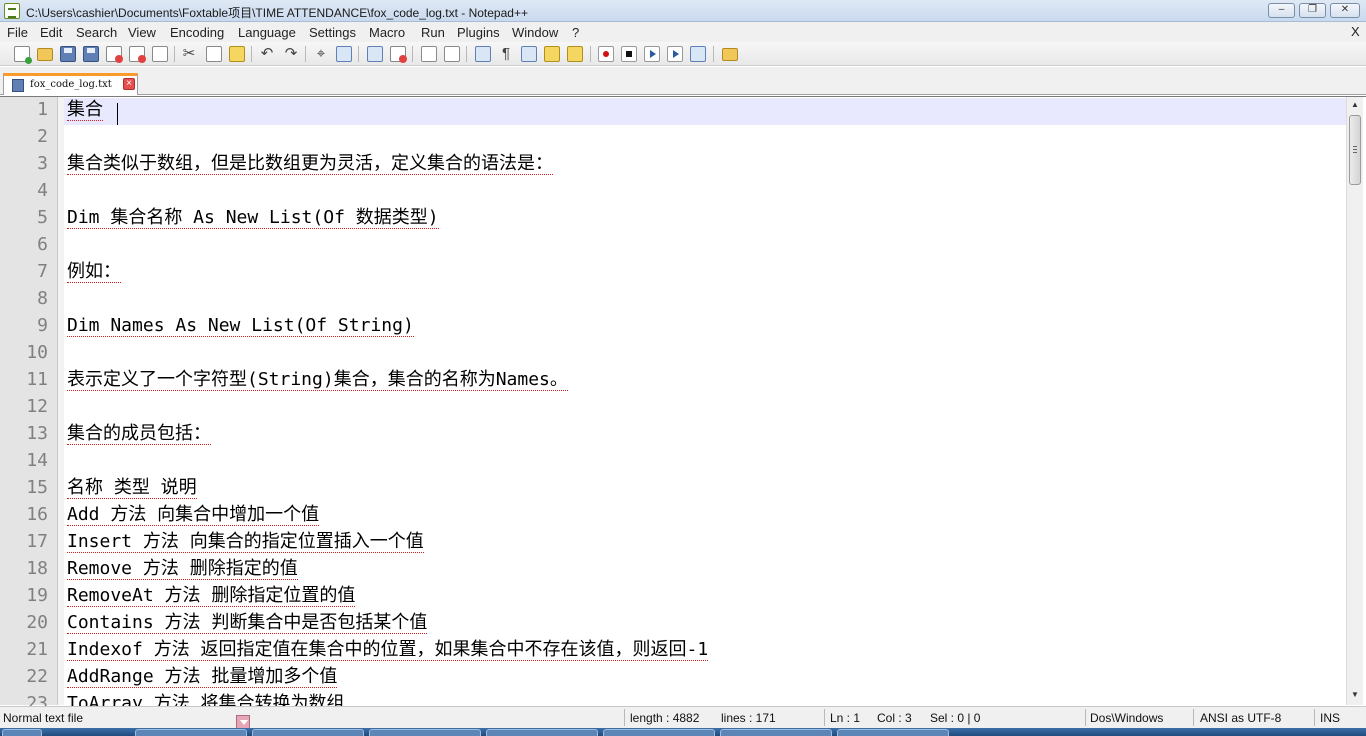 This screenshot has height=736, width=1366. What do you see at coordinates (1354, 401) in the screenshot?
I see `vertical-scrollbar: ▲ ▼` at bounding box center [1354, 401].